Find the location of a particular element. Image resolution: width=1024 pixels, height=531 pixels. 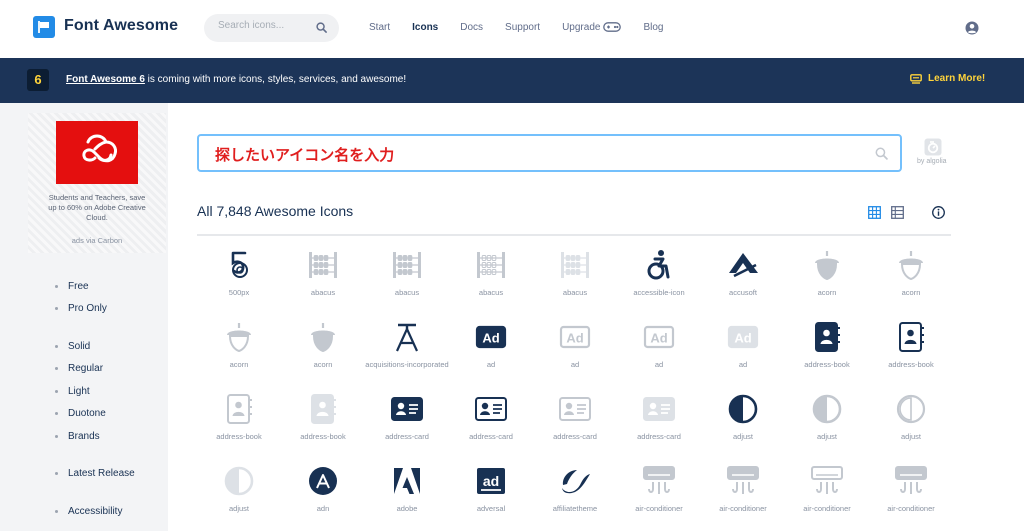

svg-text: Ad is located at coordinates (742, 338).